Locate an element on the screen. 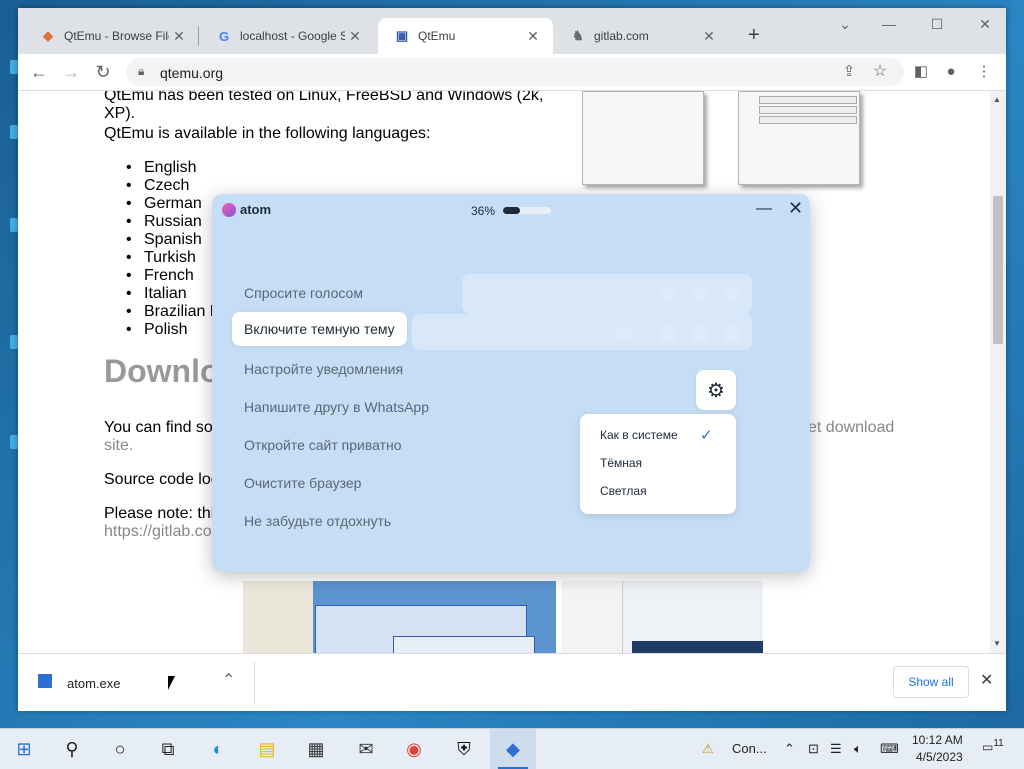 This screenshot has width=1024, height=769. download-bar: atom.exe ⌃ Show all ✕ is located at coordinates (512, 682).